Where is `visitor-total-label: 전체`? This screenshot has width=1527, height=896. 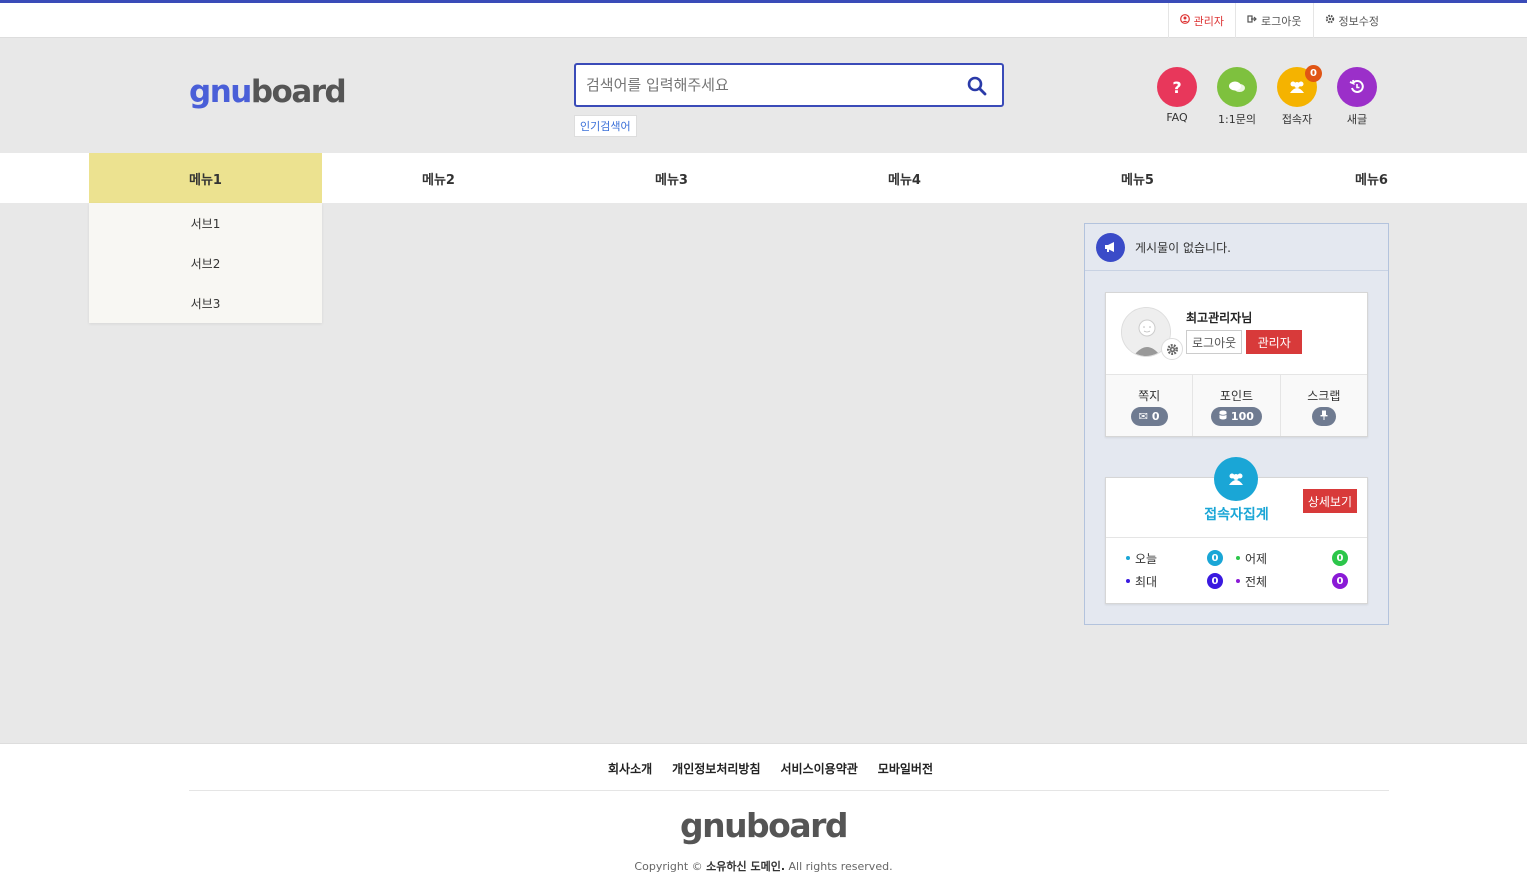
visitor-total-label: 전체 is located at coordinates (1256, 581).